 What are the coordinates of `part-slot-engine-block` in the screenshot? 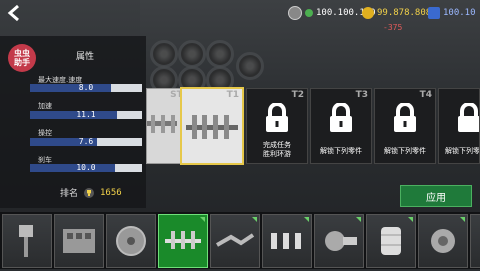 It's located at (79, 241).